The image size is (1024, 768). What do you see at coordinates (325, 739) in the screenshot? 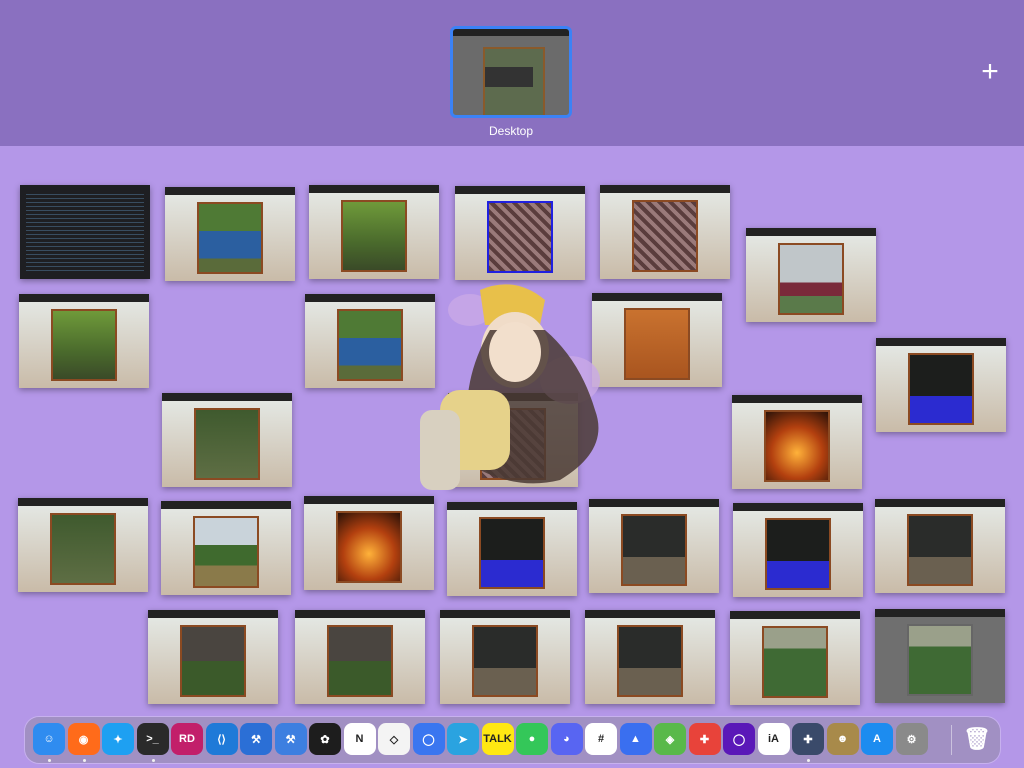
I see `dock-app-figma-icon: ✿` at bounding box center [325, 739].